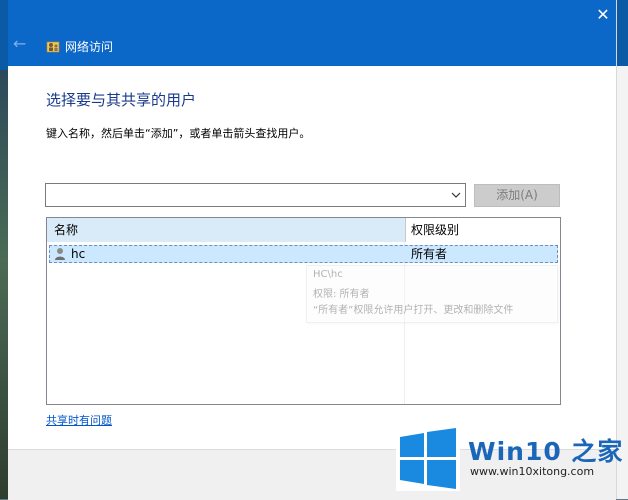 Image resolution: width=628 pixels, height=500 pixels. I want to click on back-arrow-icon: ←, so click(21, 44).